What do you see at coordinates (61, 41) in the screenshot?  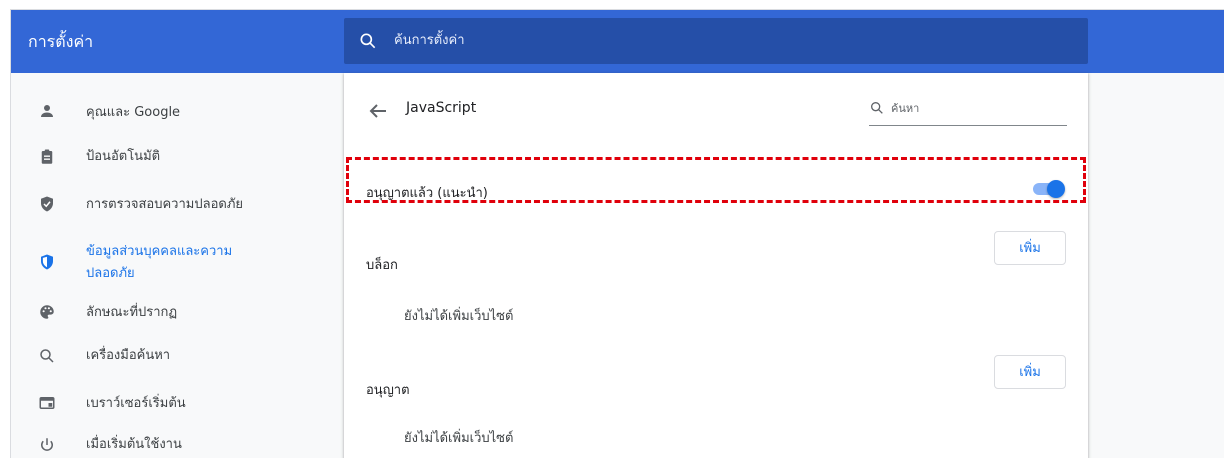 I see `page-title: การตั้งค่า` at bounding box center [61, 41].